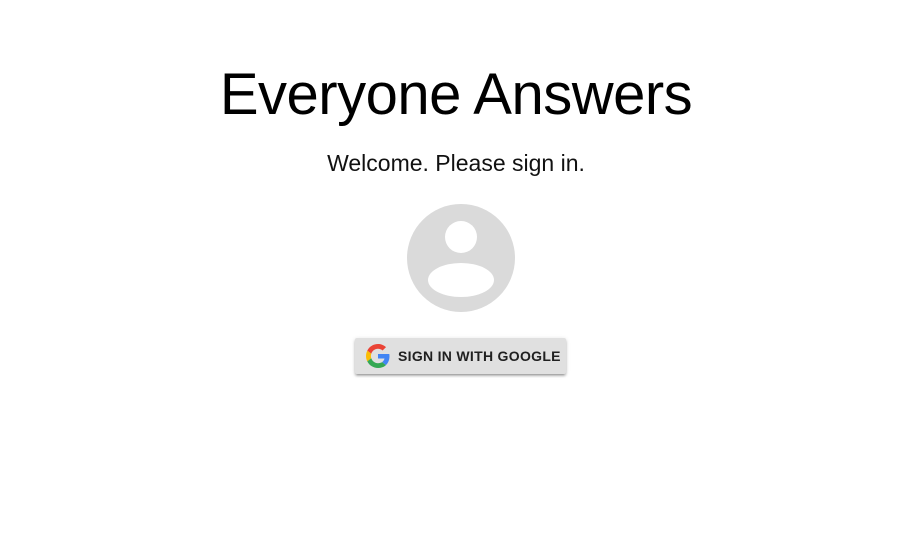 This screenshot has height=559, width=912. I want to click on account-circle-icon, so click(461, 258).